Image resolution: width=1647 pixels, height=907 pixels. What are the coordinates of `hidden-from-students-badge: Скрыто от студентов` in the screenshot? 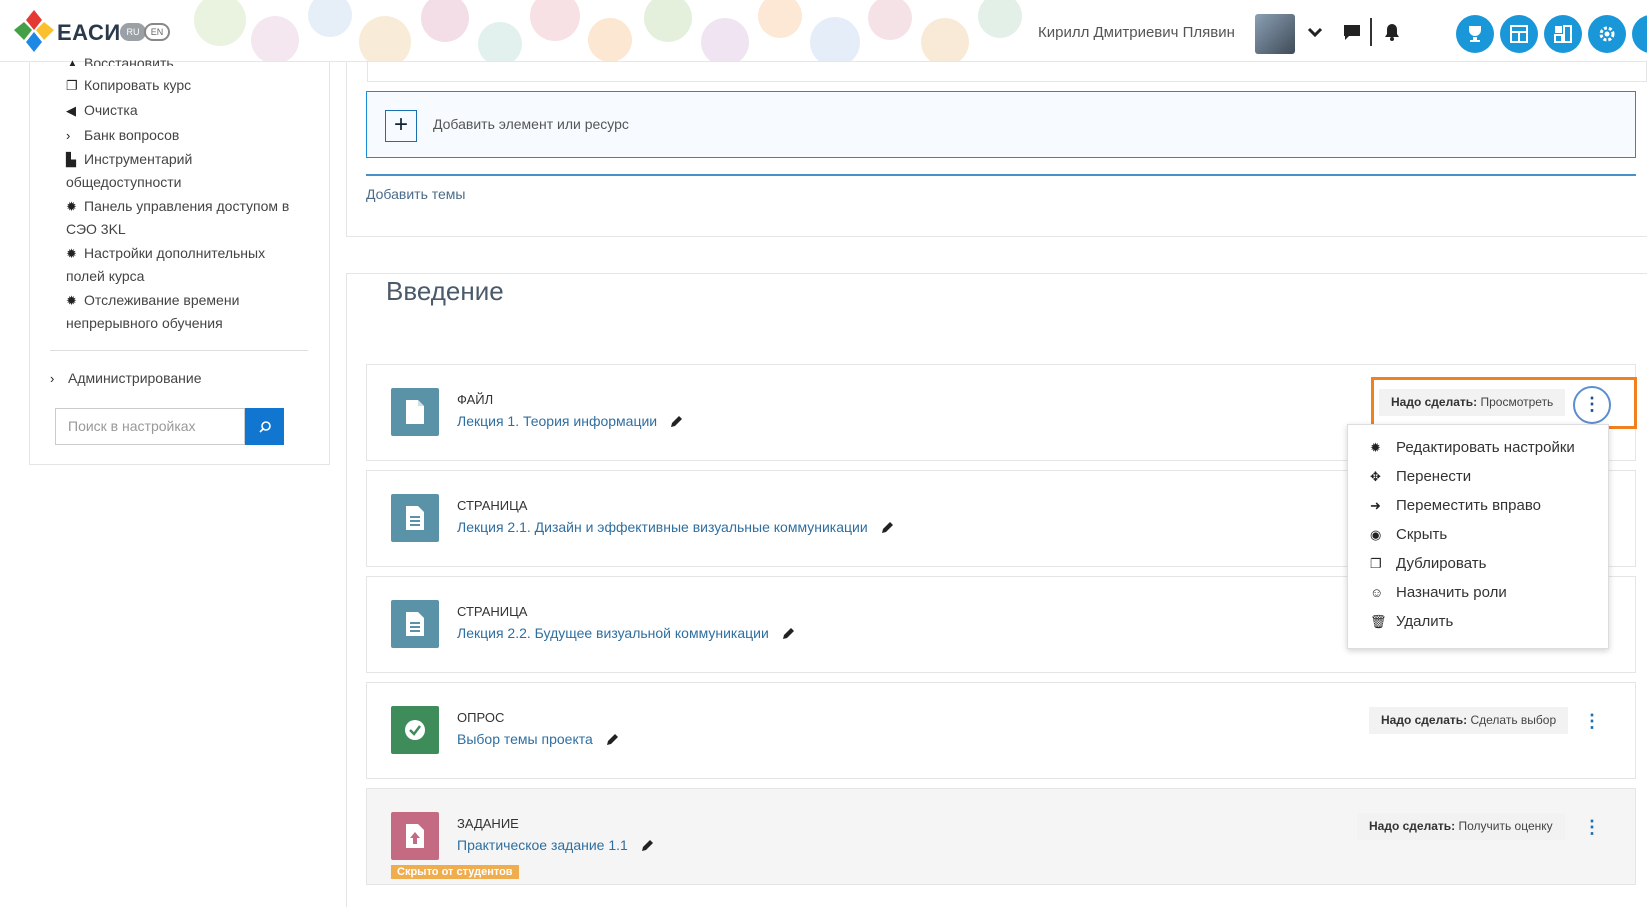 It's located at (455, 872).